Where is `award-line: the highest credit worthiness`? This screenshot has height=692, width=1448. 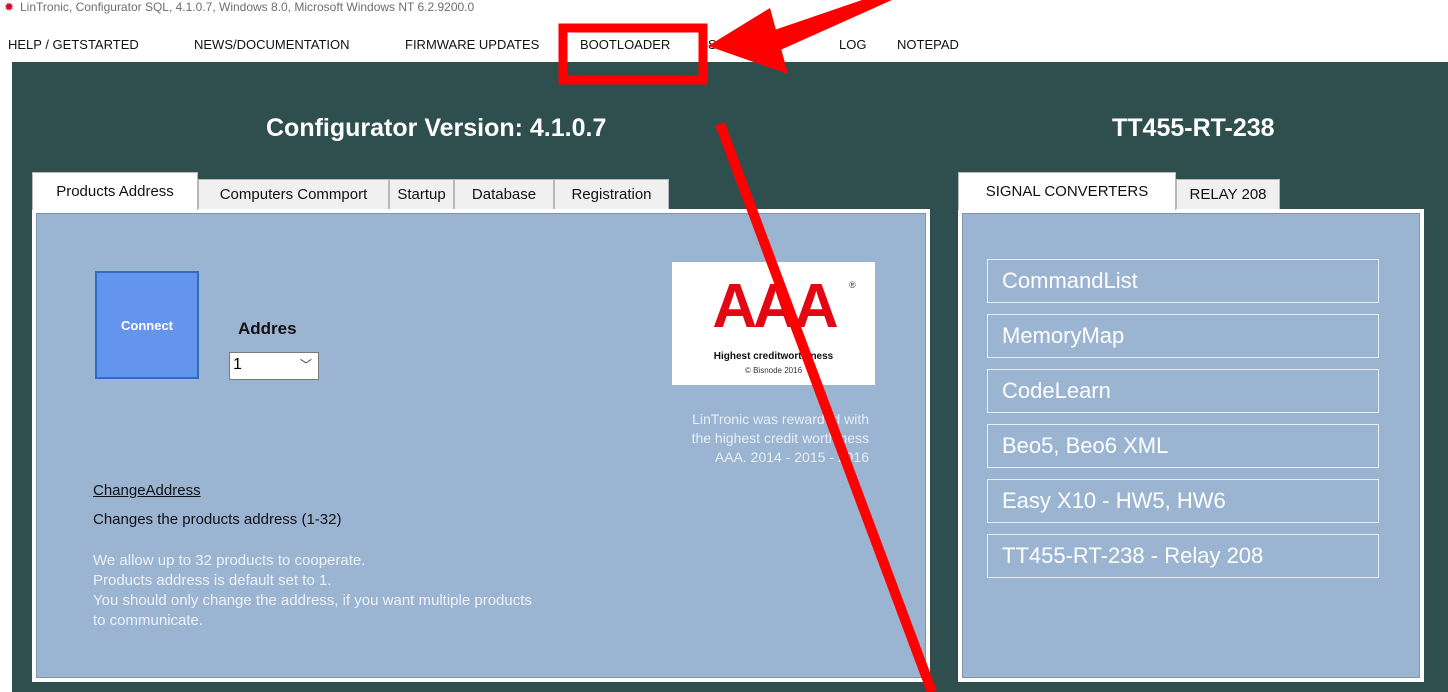
award-line: the highest credit worthiness is located at coordinates (780, 438).